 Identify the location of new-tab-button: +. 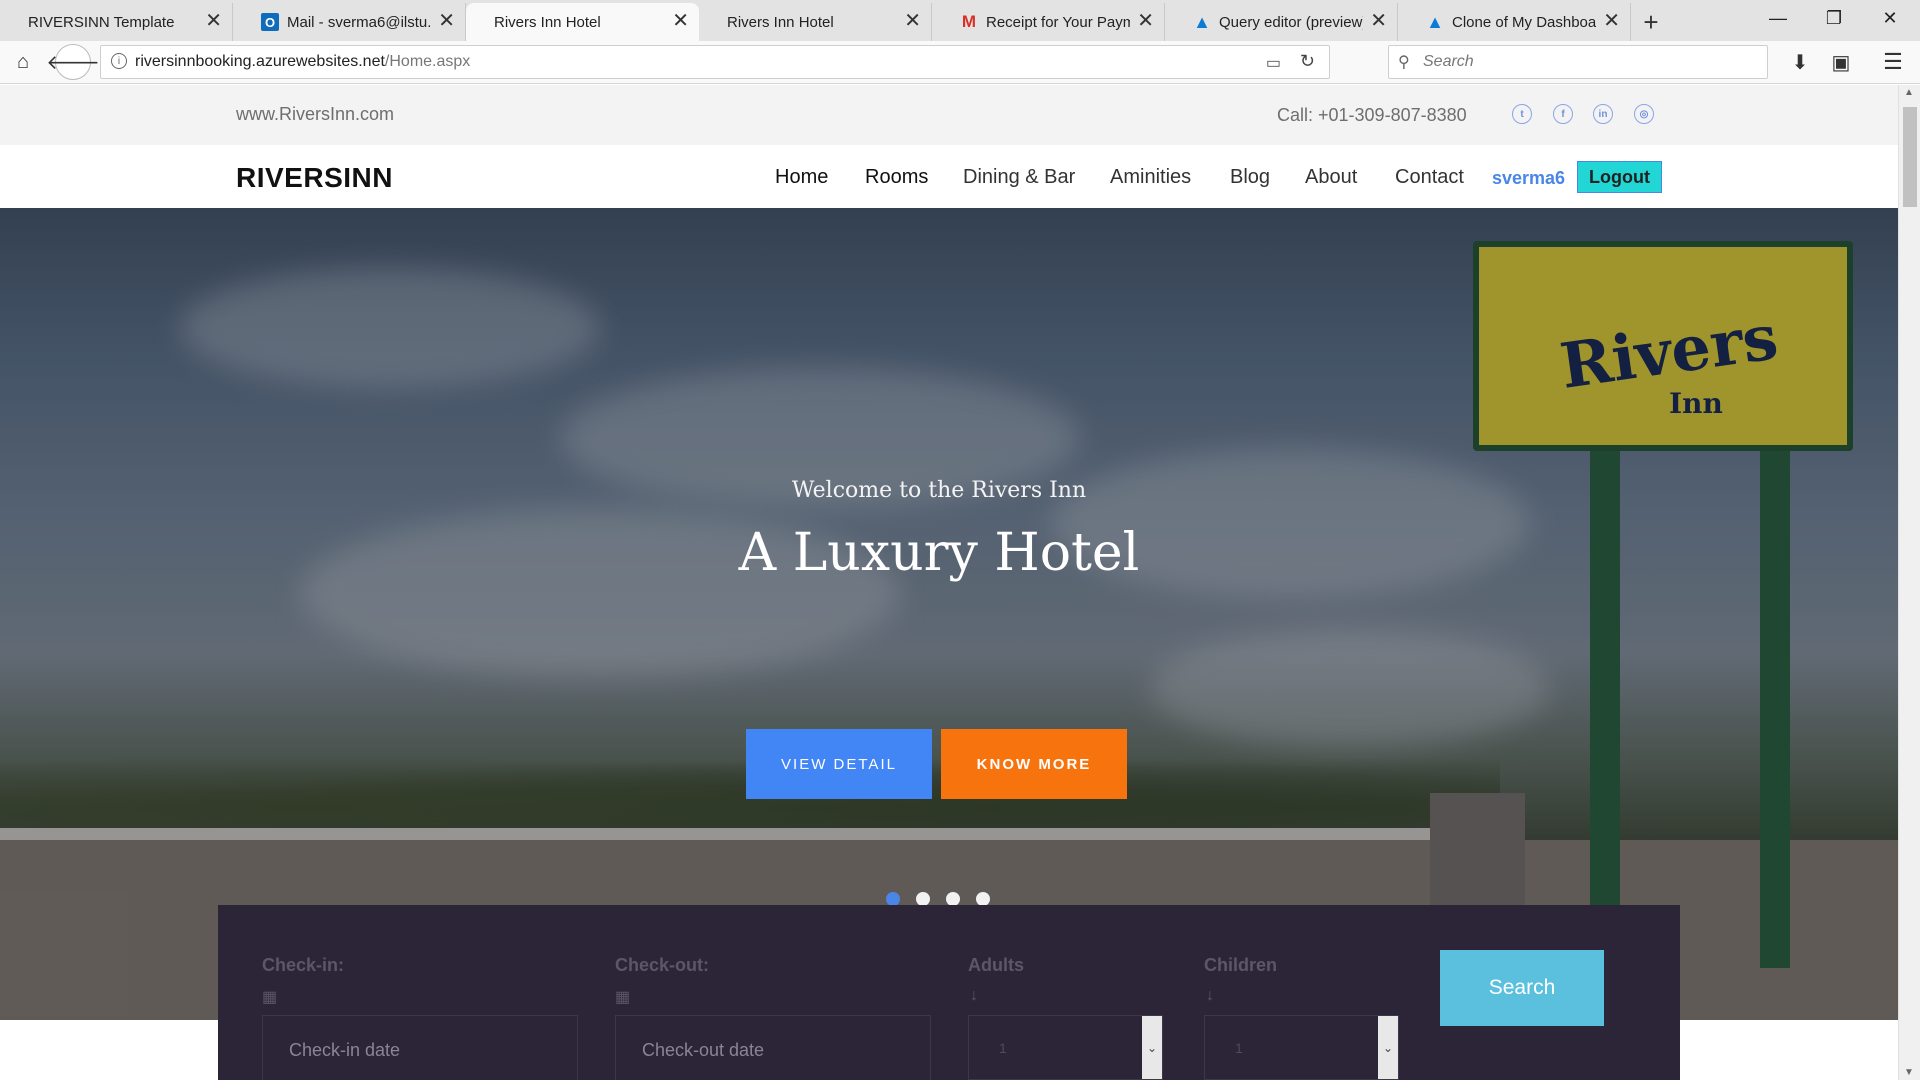
(1651, 22).